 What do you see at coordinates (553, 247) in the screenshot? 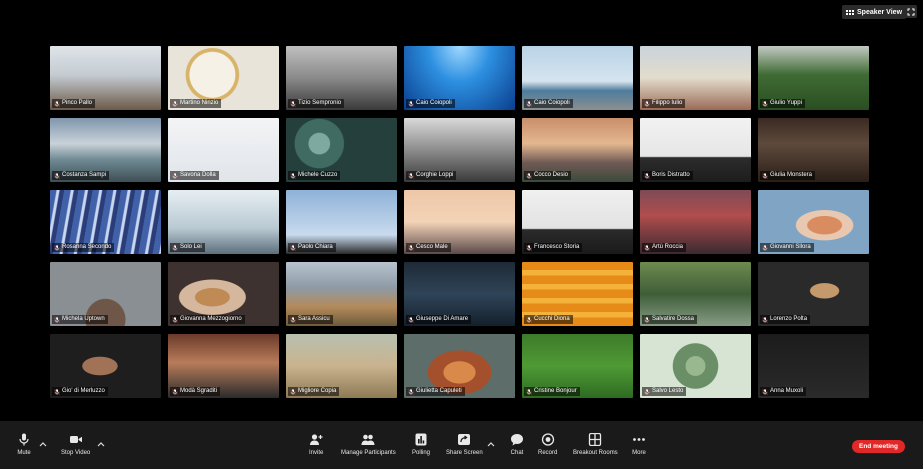
I see `participant-name-tag: Francesco Storia` at bounding box center [553, 247].